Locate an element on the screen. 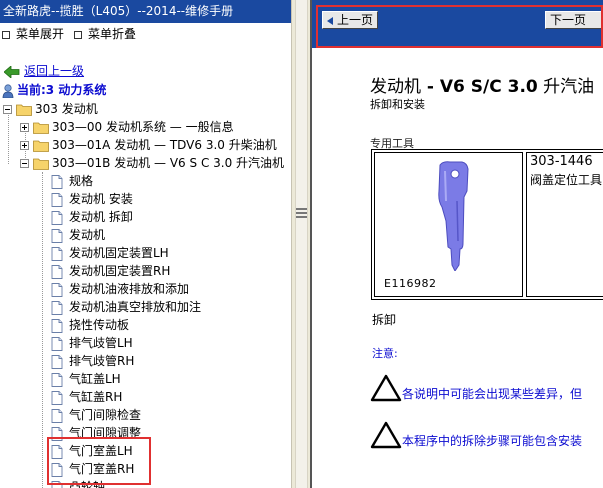 The image size is (603, 488). tree-node-303-01b: 303—01B 发动机 — V6 S C 3.0 升汽油机 is located at coordinates (152, 163).